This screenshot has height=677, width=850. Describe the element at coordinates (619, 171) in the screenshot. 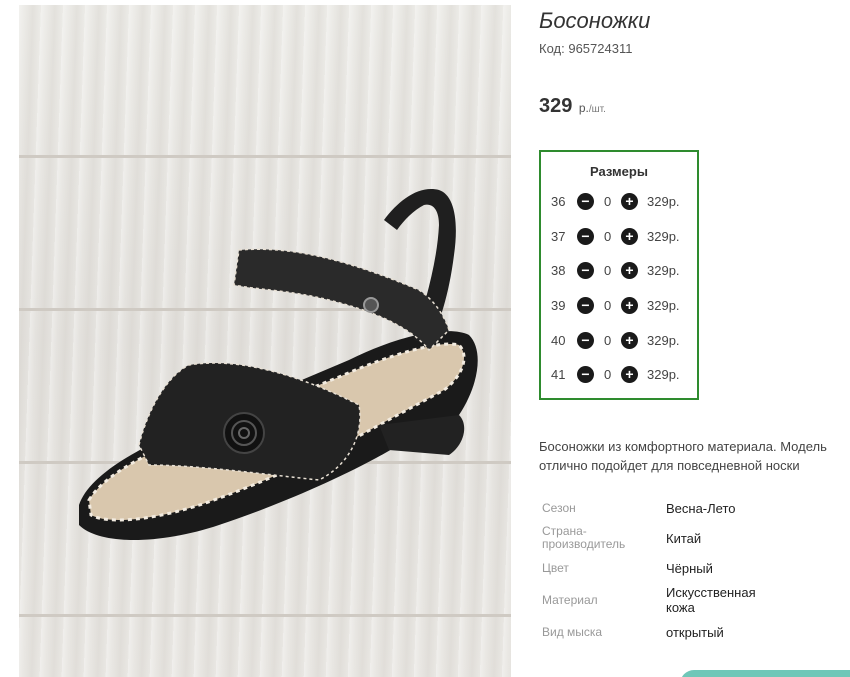

I see `sizes-title: Размеры` at that location.